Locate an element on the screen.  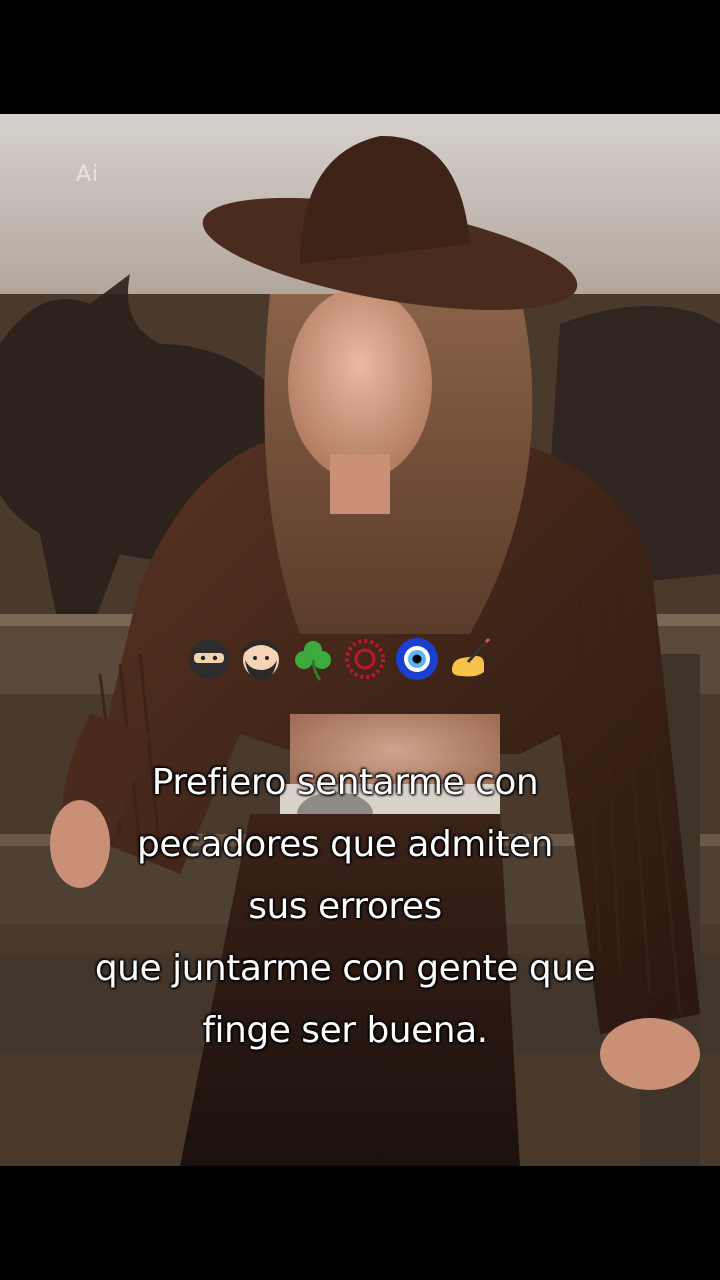
bearded-man-icon is located at coordinates (261, 659).